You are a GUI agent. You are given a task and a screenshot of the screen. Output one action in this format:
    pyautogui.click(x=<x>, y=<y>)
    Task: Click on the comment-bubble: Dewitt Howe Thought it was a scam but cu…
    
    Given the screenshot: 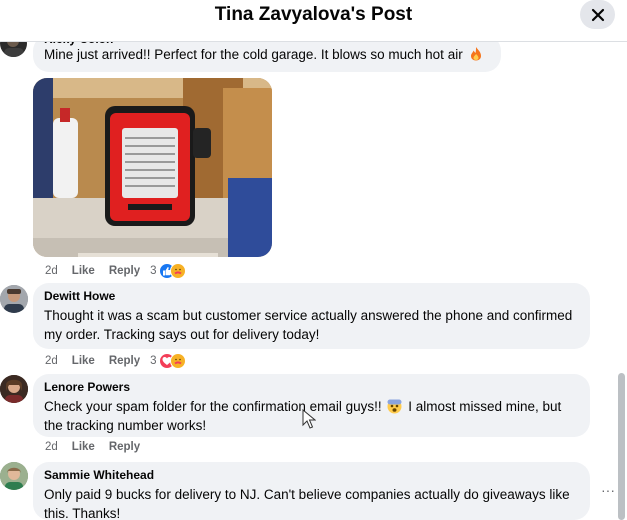 What is the action you would take?
    pyautogui.click(x=311, y=316)
    